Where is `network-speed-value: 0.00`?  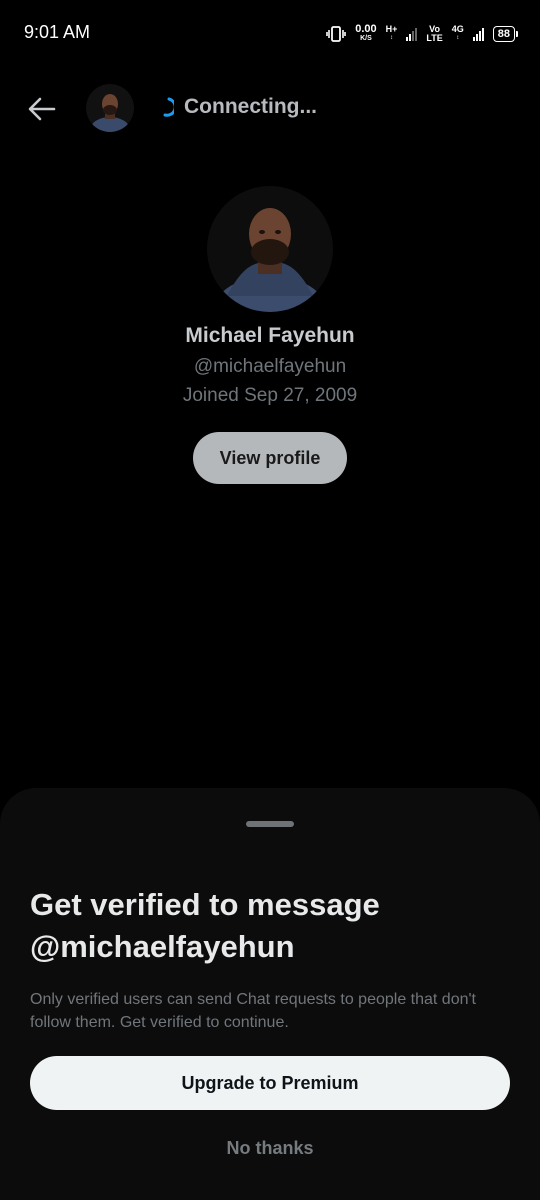 network-speed-value: 0.00 is located at coordinates (366, 29).